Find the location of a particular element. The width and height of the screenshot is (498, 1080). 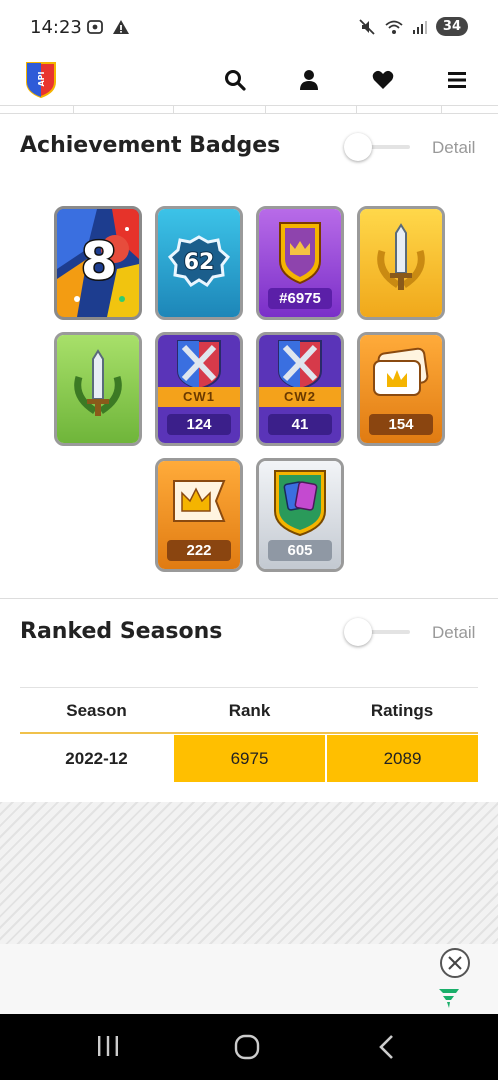

user-icon is located at coordinates (309, 80).